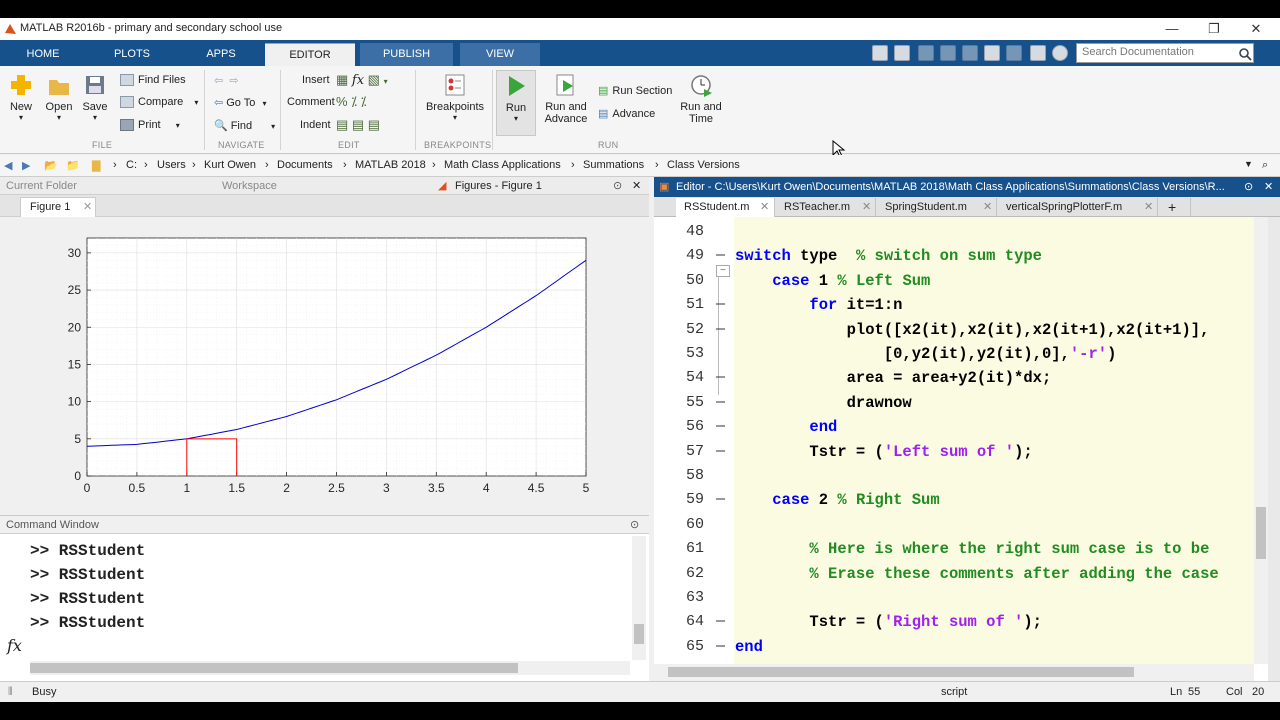 The width and height of the screenshot is (1280, 720). What do you see at coordinates (1248, 164) in the screenshot?
I see `path-dropdown-icon: ▼` at bounding box center [1248, 164].